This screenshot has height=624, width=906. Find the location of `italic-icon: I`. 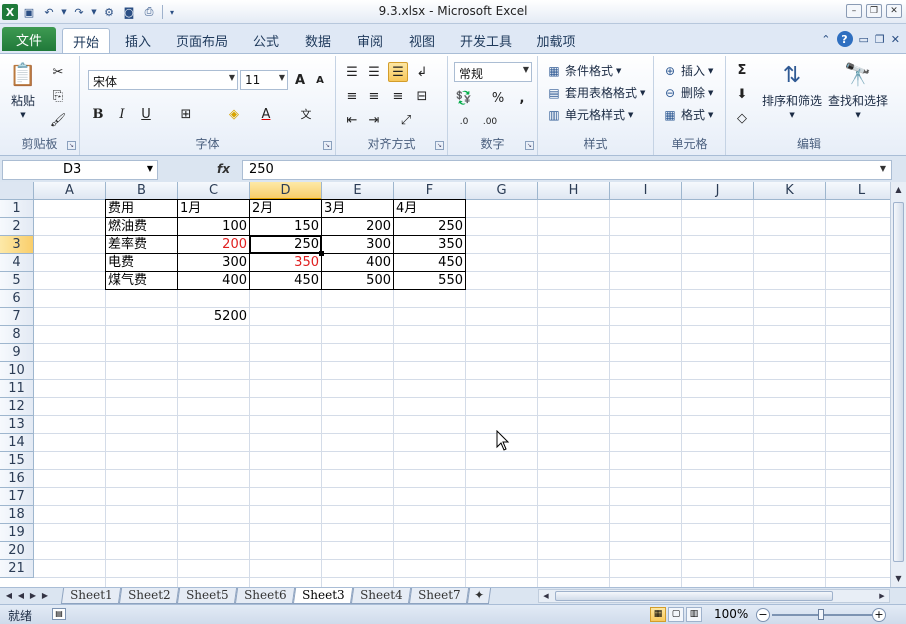

italic-icon: I is located at coordinates (122, 114).